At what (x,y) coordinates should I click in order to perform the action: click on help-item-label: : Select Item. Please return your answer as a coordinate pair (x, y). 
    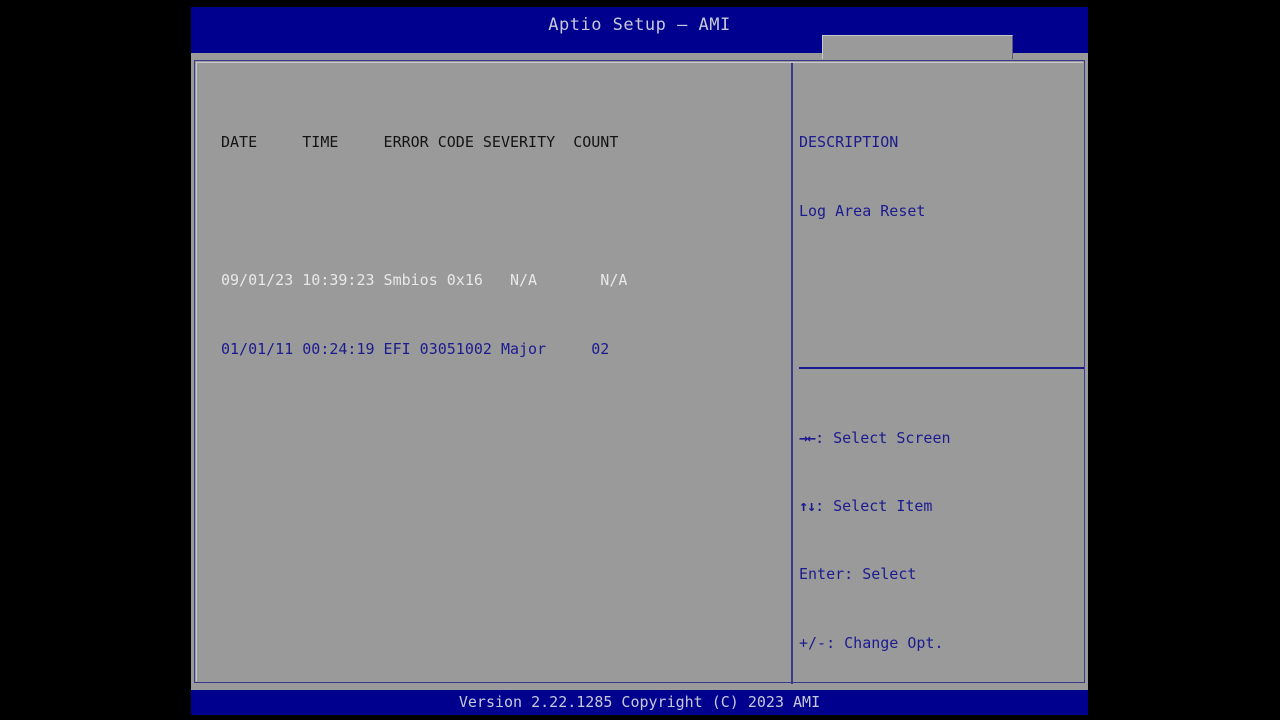
    Looking at the image, I should click on (874, 505).